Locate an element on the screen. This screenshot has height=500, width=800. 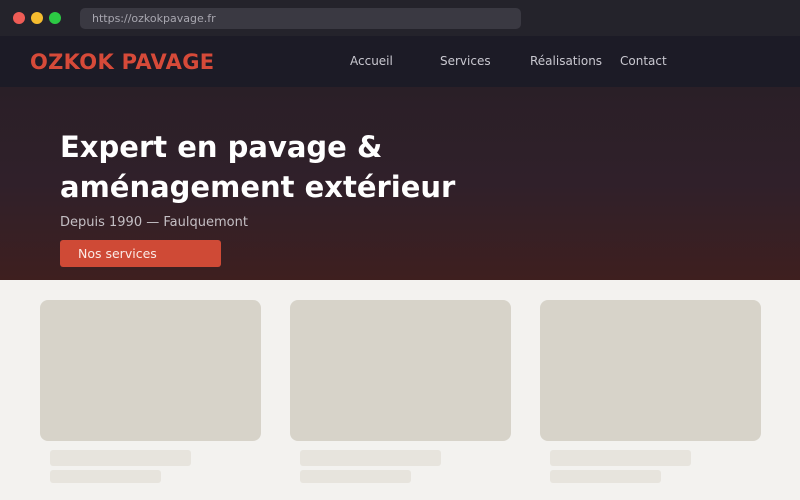
nav-link-accueil: Accueil is located at coordinates (371, 61).